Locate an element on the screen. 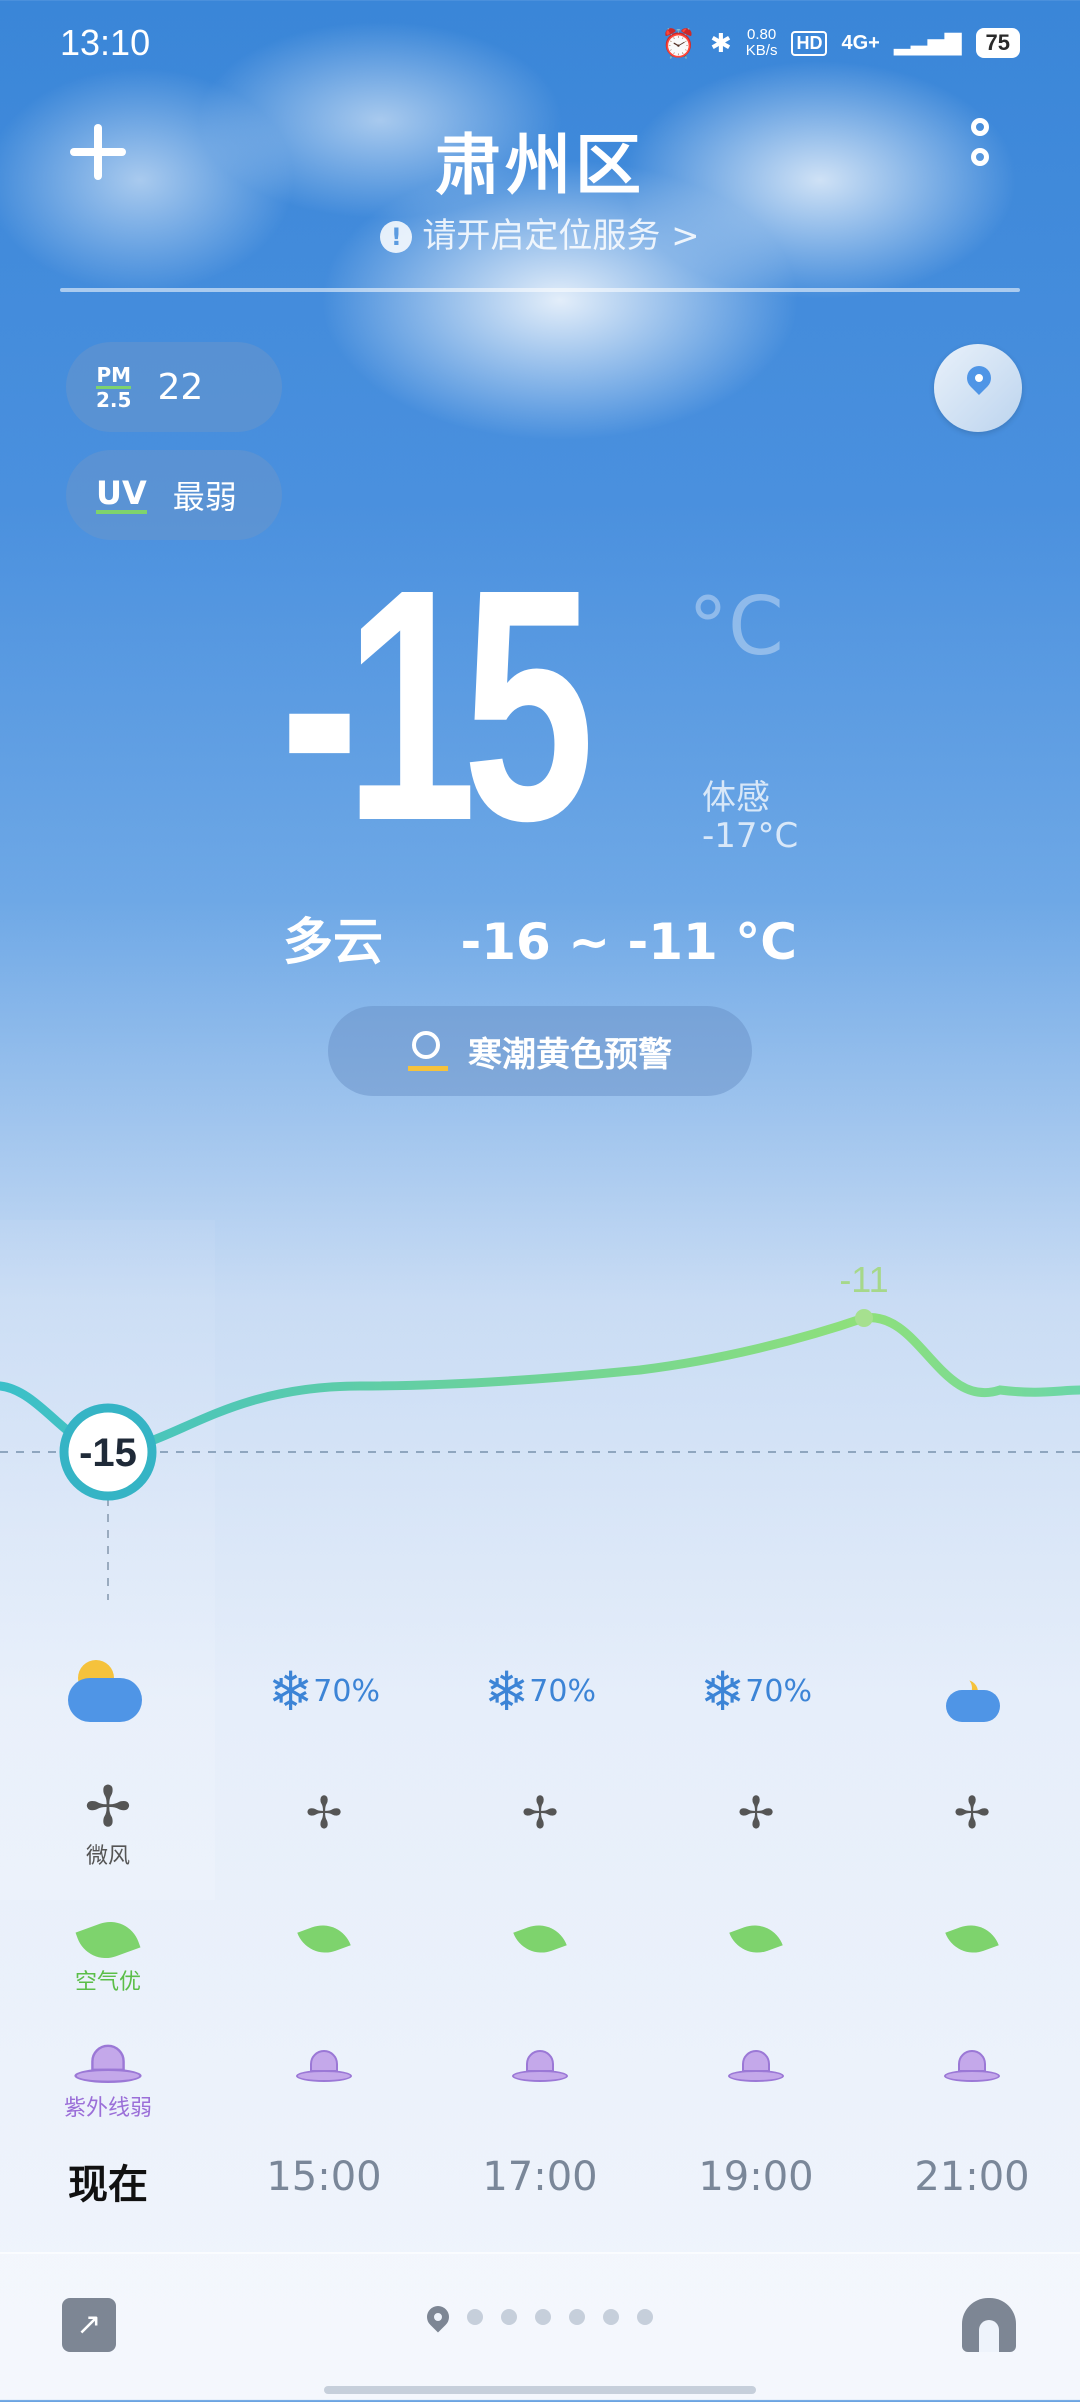  wind-1: ✢ is located at coordinates (324, 1814).